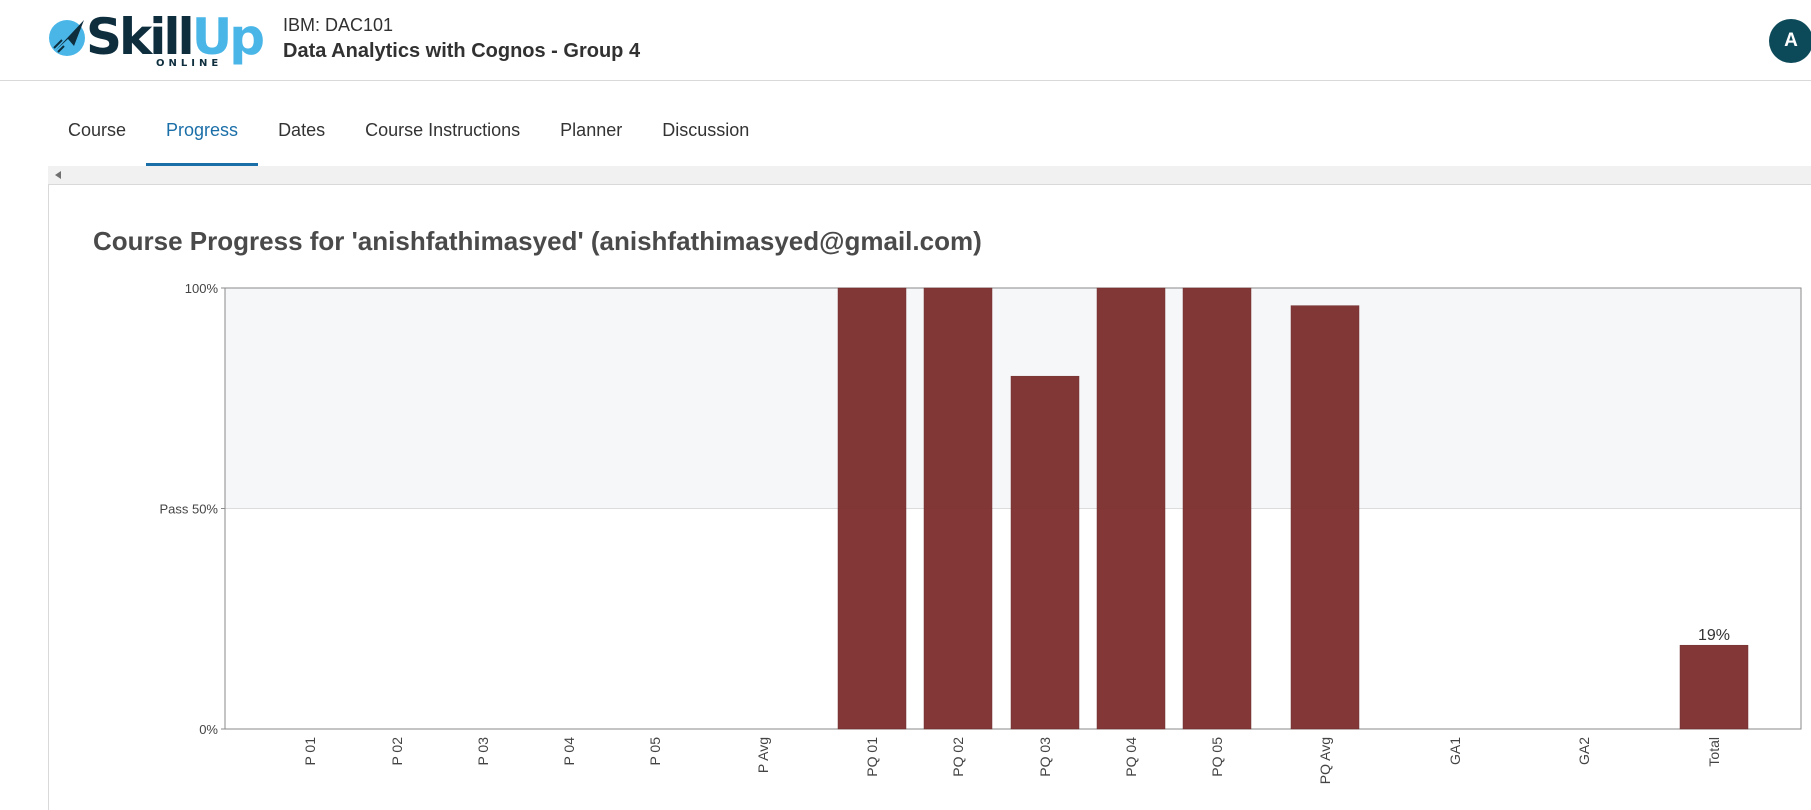  Describe the element at coordinates (310, 751) in the screenshot. I see `x-tick-label: P 01` at that location.